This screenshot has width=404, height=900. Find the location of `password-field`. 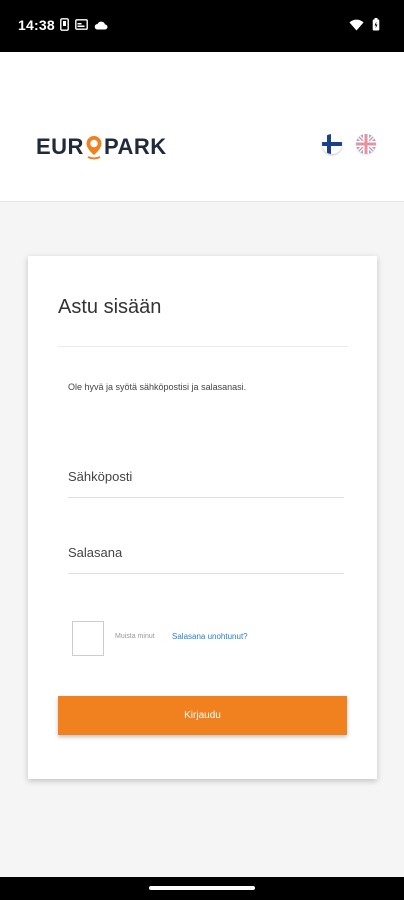

password-field is located at coordinates (206, 552).